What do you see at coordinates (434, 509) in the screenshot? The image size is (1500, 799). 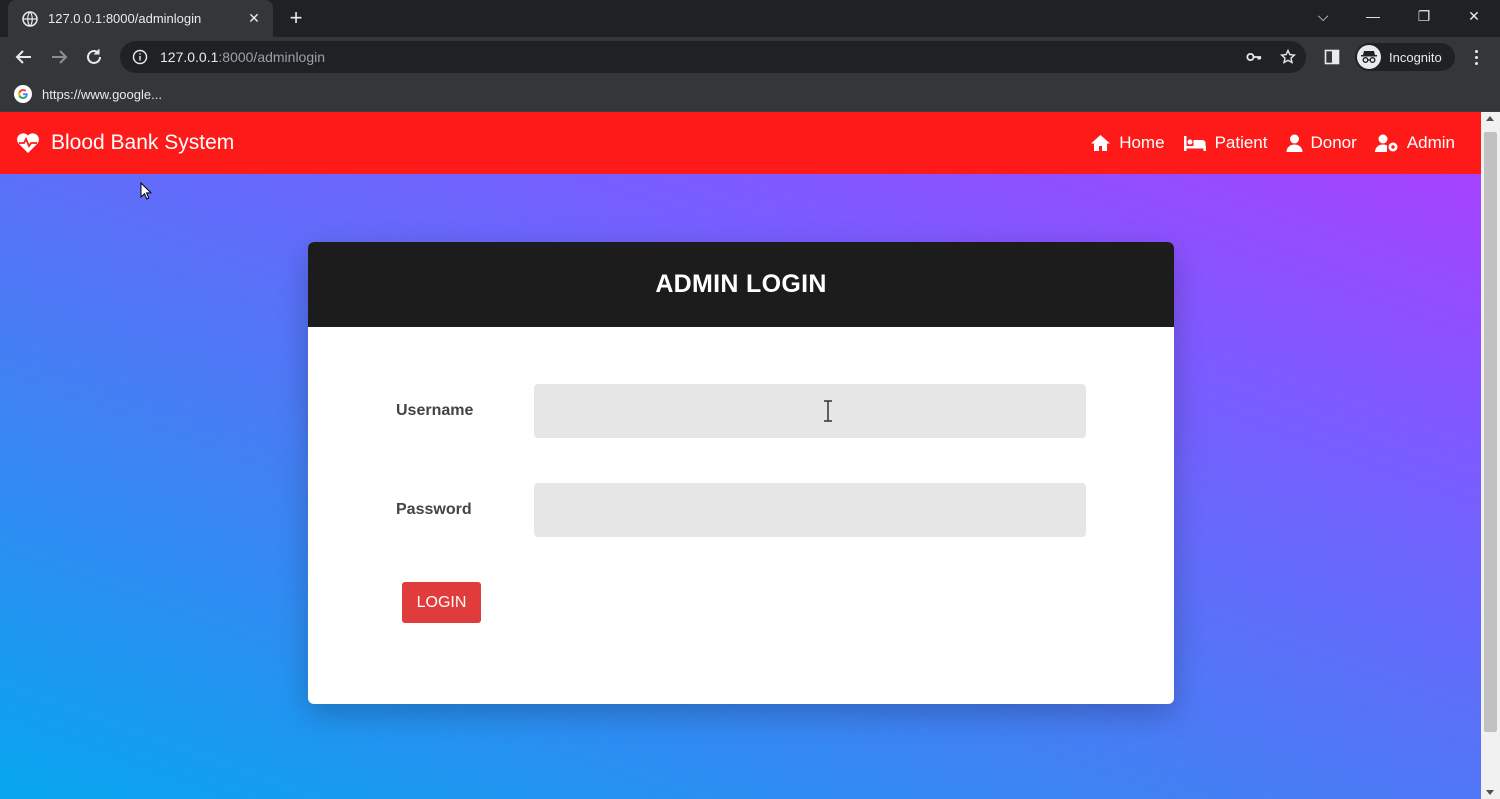 I see `password-label: Password` at bounding box center [434, 509].